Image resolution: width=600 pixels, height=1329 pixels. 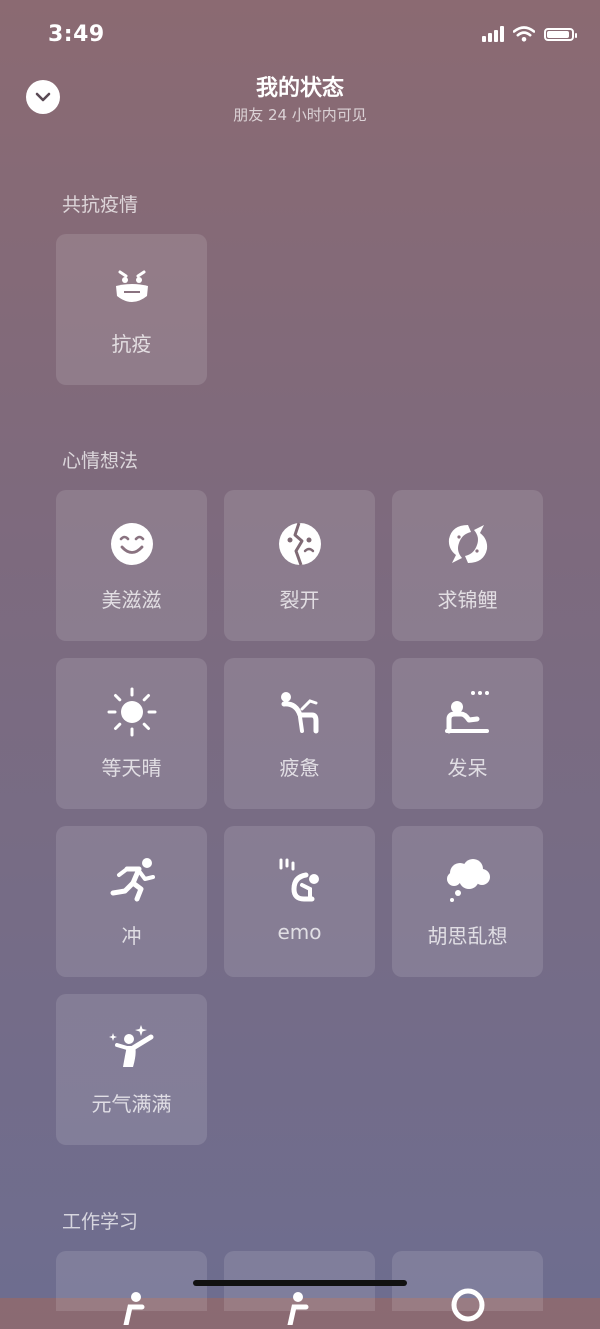 I want to click on status-tile-label: 冲, so click(x=131, y=936).